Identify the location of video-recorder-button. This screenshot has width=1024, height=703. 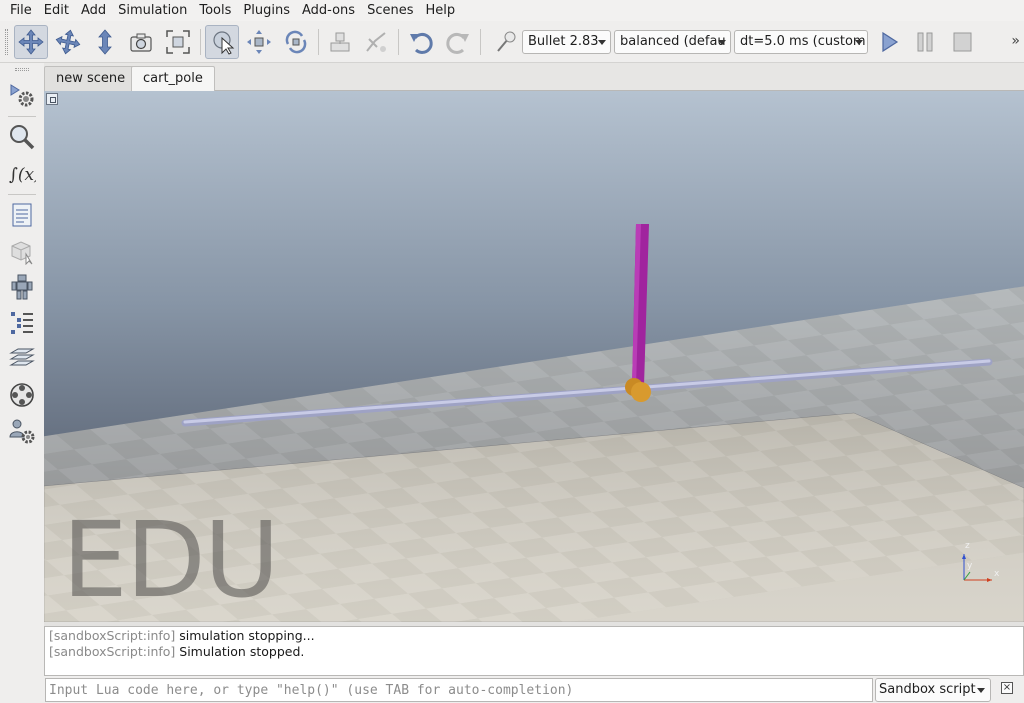
(22, 395).